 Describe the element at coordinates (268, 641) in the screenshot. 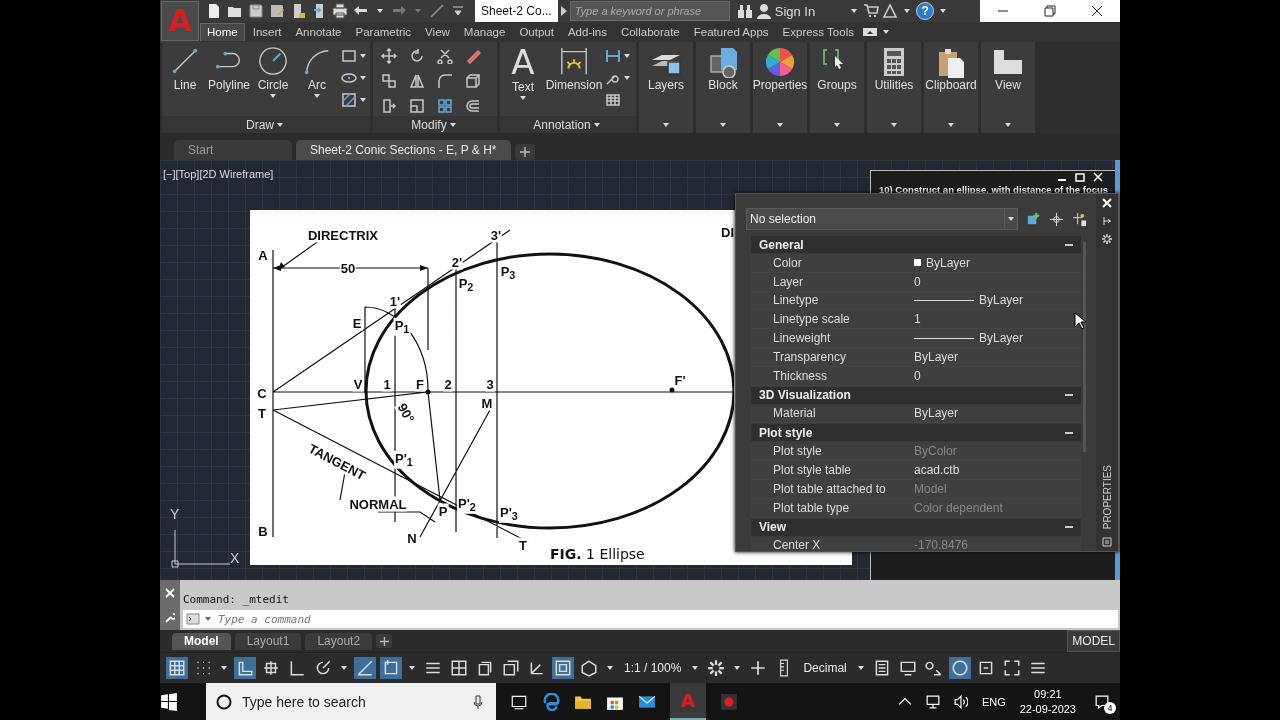

I see `layout-tab: Layout1` at that location.